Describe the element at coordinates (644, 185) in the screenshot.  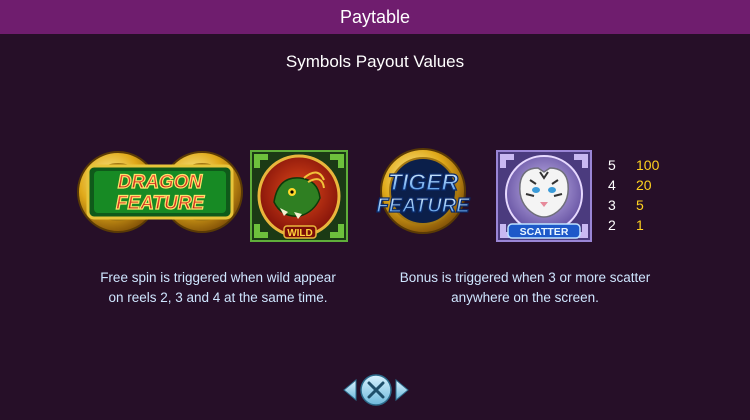
I see `payout-value: 20` at that location.